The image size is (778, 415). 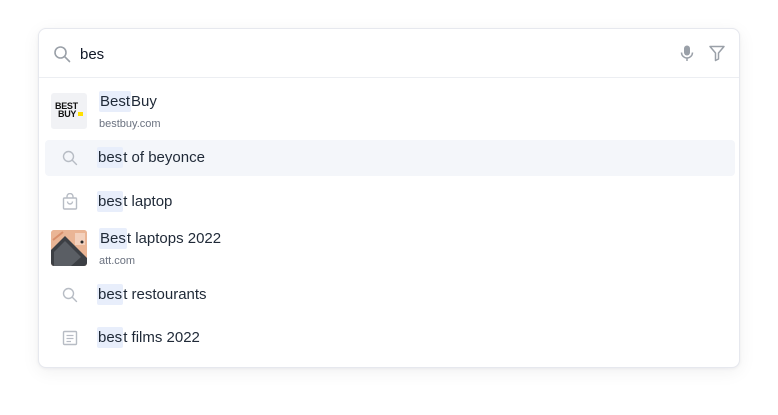 I want to click on result-row-document: best films 2022, so click(x=390, y=338).